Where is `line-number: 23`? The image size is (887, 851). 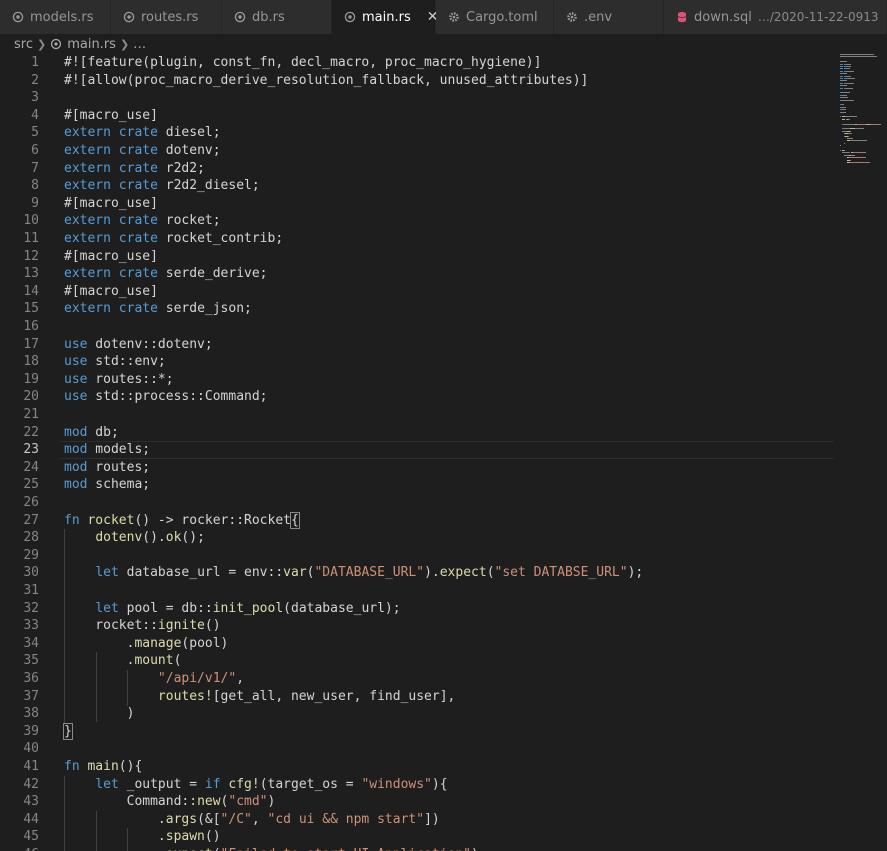 line-number: 23 is located at coordinates (31, 450).